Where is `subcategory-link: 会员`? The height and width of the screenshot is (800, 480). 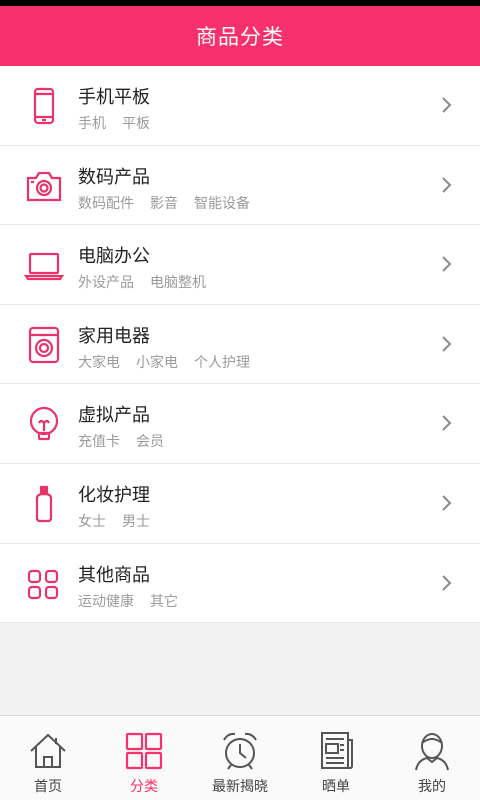 subcategory-link: 会员 is located at coordinates (150, 441).